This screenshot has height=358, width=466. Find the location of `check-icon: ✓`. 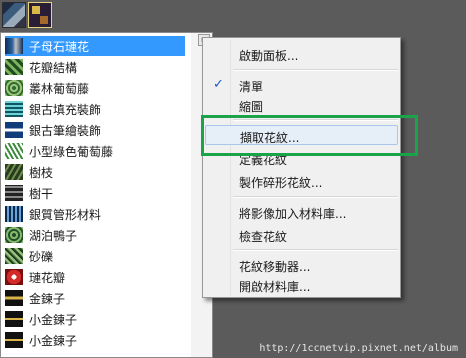

check-icon: ✓ is located at coordinates (218, 84).